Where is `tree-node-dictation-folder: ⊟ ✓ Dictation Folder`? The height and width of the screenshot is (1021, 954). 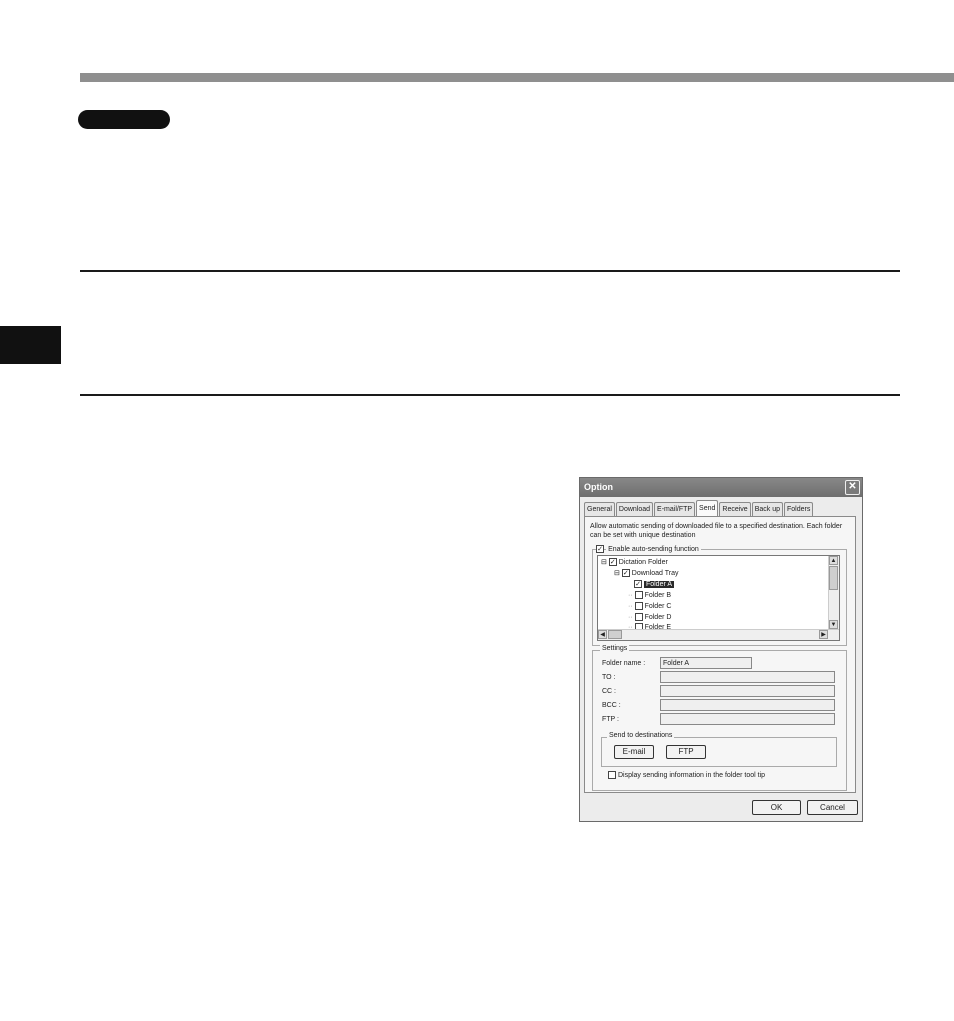 tree-node-dictation-folder: ⊟ ✓ Dictation Folder is located at coordinates (634, 563).